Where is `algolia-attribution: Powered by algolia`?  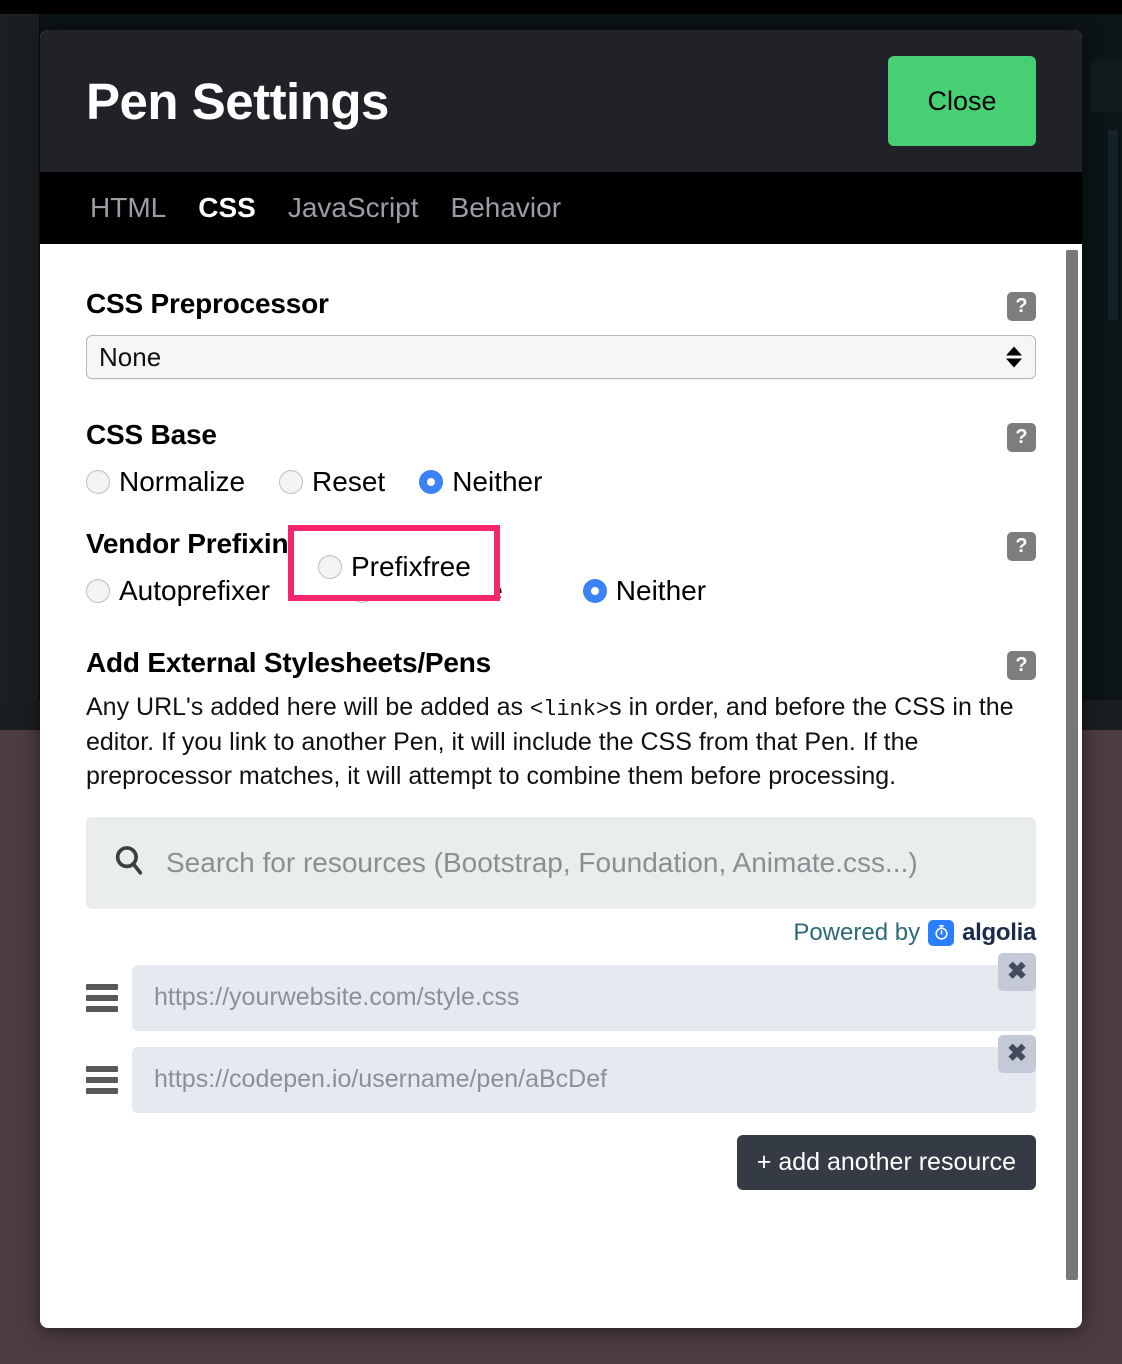
algolia-attribution: Powered by algolia is located at coordinates (561, 933).